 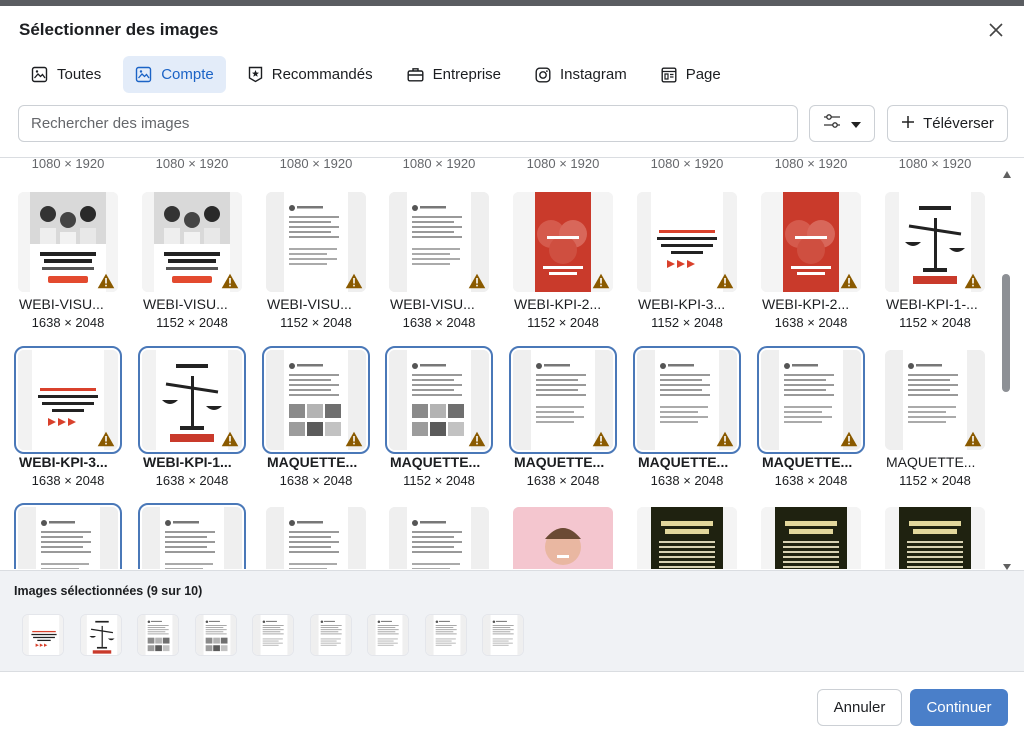 I want to click on tab-toutes: Toutes, so click(x=66, y=74).